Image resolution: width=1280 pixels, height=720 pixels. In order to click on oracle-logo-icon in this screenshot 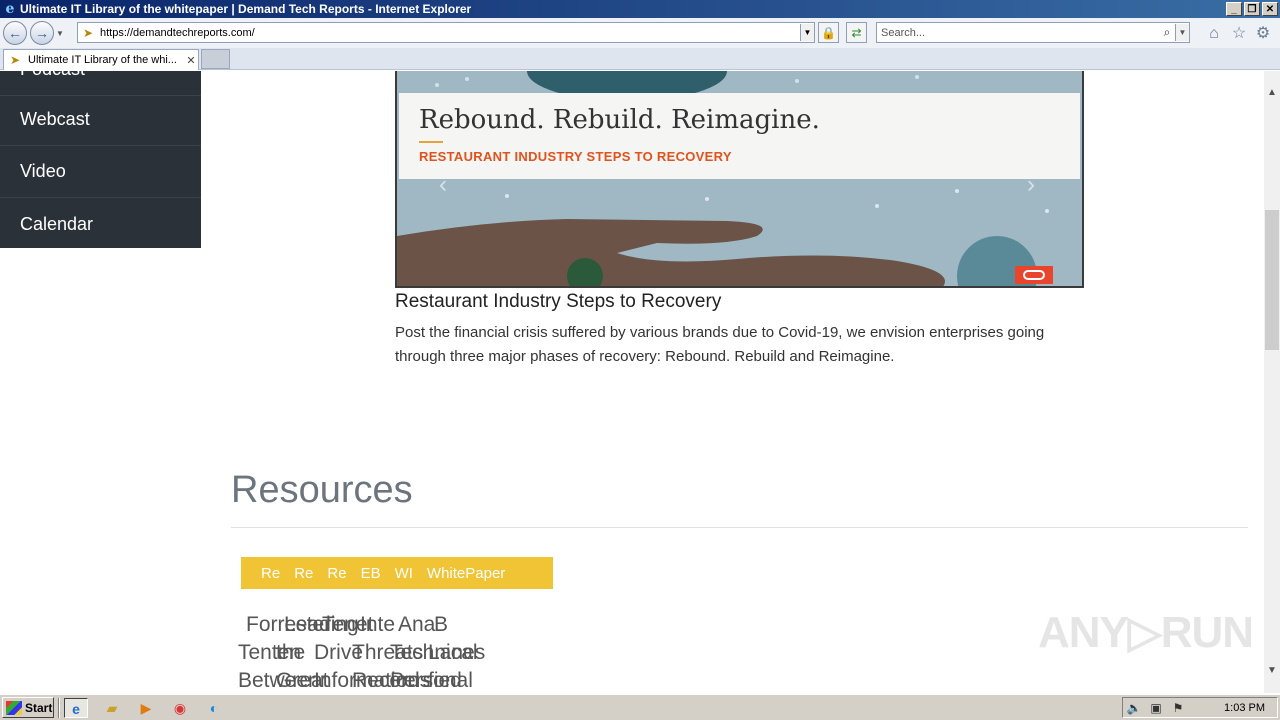, I will do `click(1034, 275)`.